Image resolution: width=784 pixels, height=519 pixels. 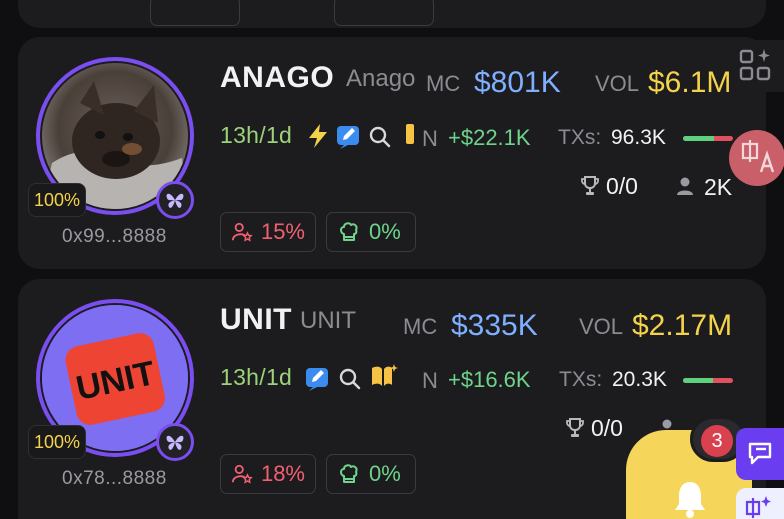 I want to click on net-gain: +$22.1K, so click(x=489, y=137).